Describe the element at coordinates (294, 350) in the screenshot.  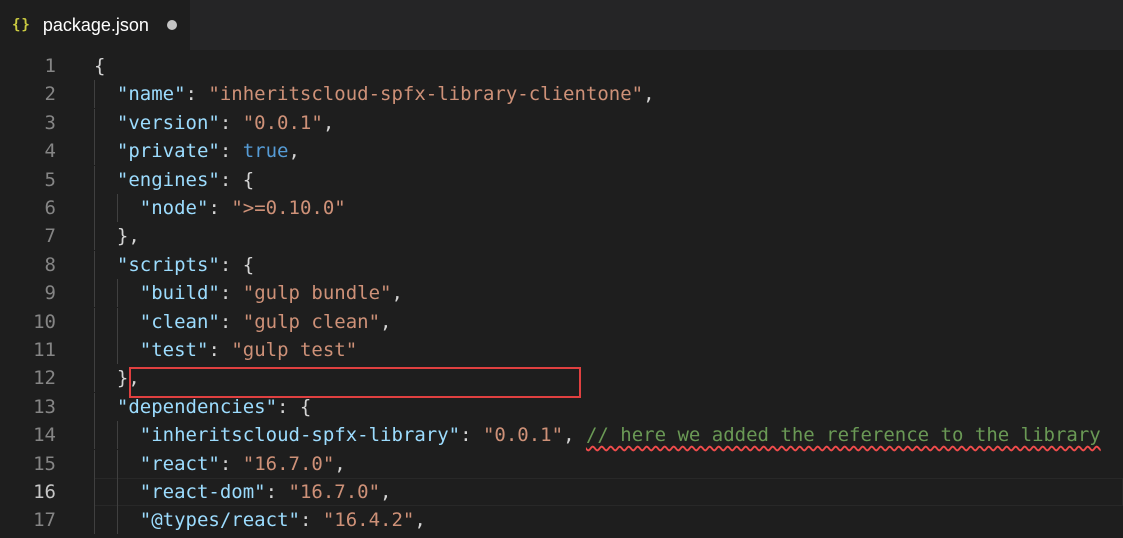
I see `json-string: "gulp test"` at that location.